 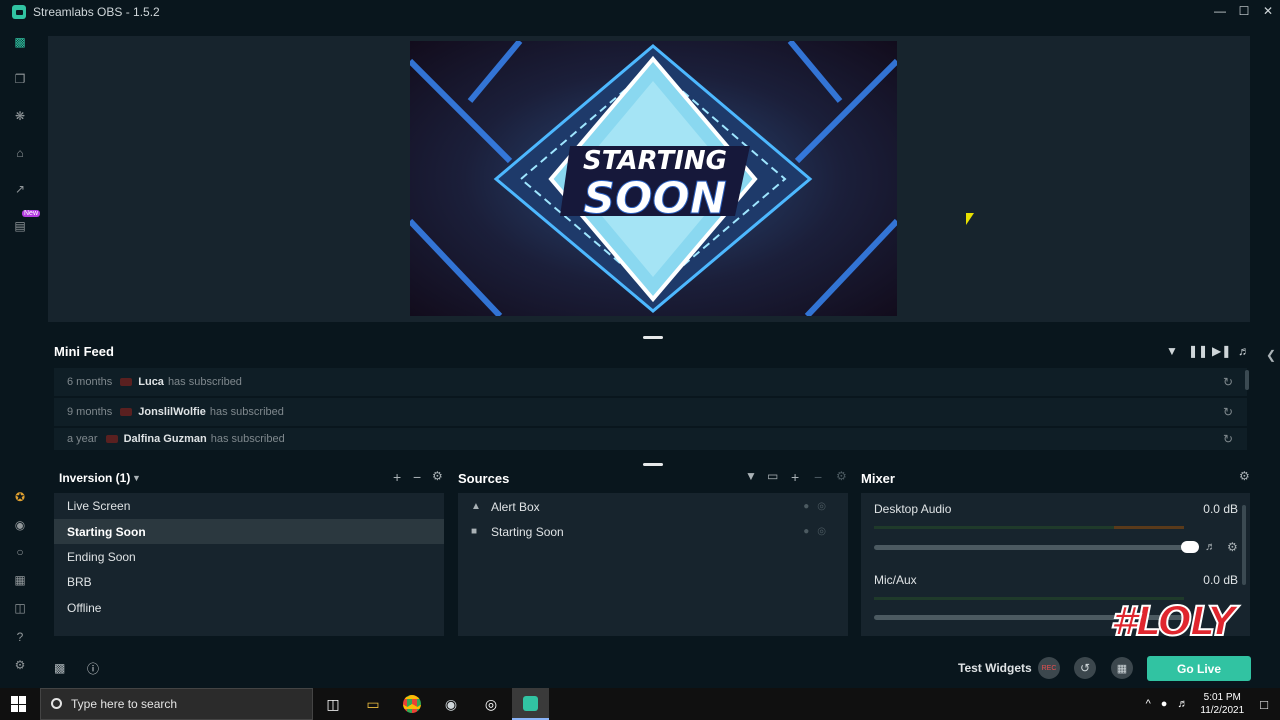 What do you see at coordinates (20, 356) in the screenshot?
I see `side-nav: ▩ ❐ ❋ ⌂ ↗ ▤ New ✪ ◉ ○ ▦ ◫ ? ⚙` at bounding box center [20, 356].